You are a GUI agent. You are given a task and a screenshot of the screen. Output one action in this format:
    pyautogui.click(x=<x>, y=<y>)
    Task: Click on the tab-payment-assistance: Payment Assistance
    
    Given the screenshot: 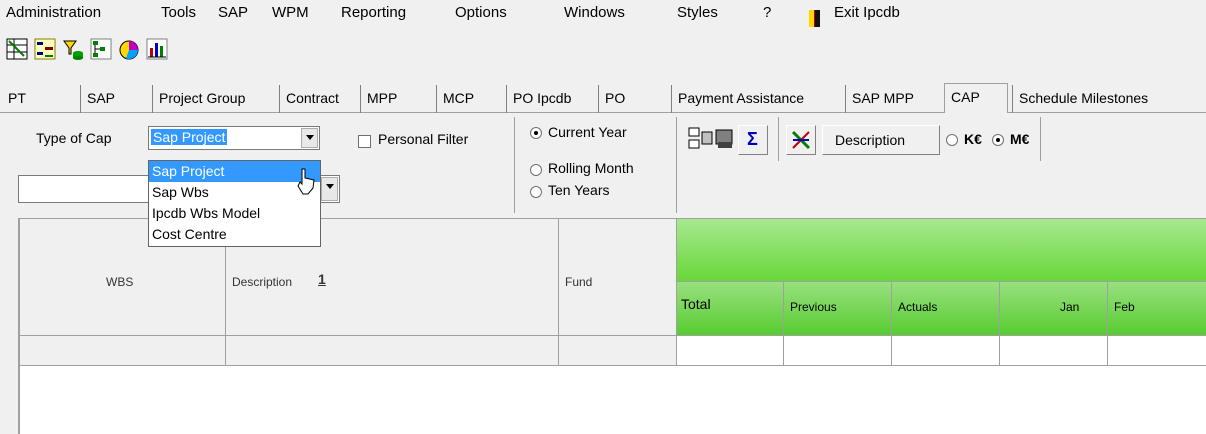 What is the action you would take?
    pyautogui.click(x=757, y=99)
    